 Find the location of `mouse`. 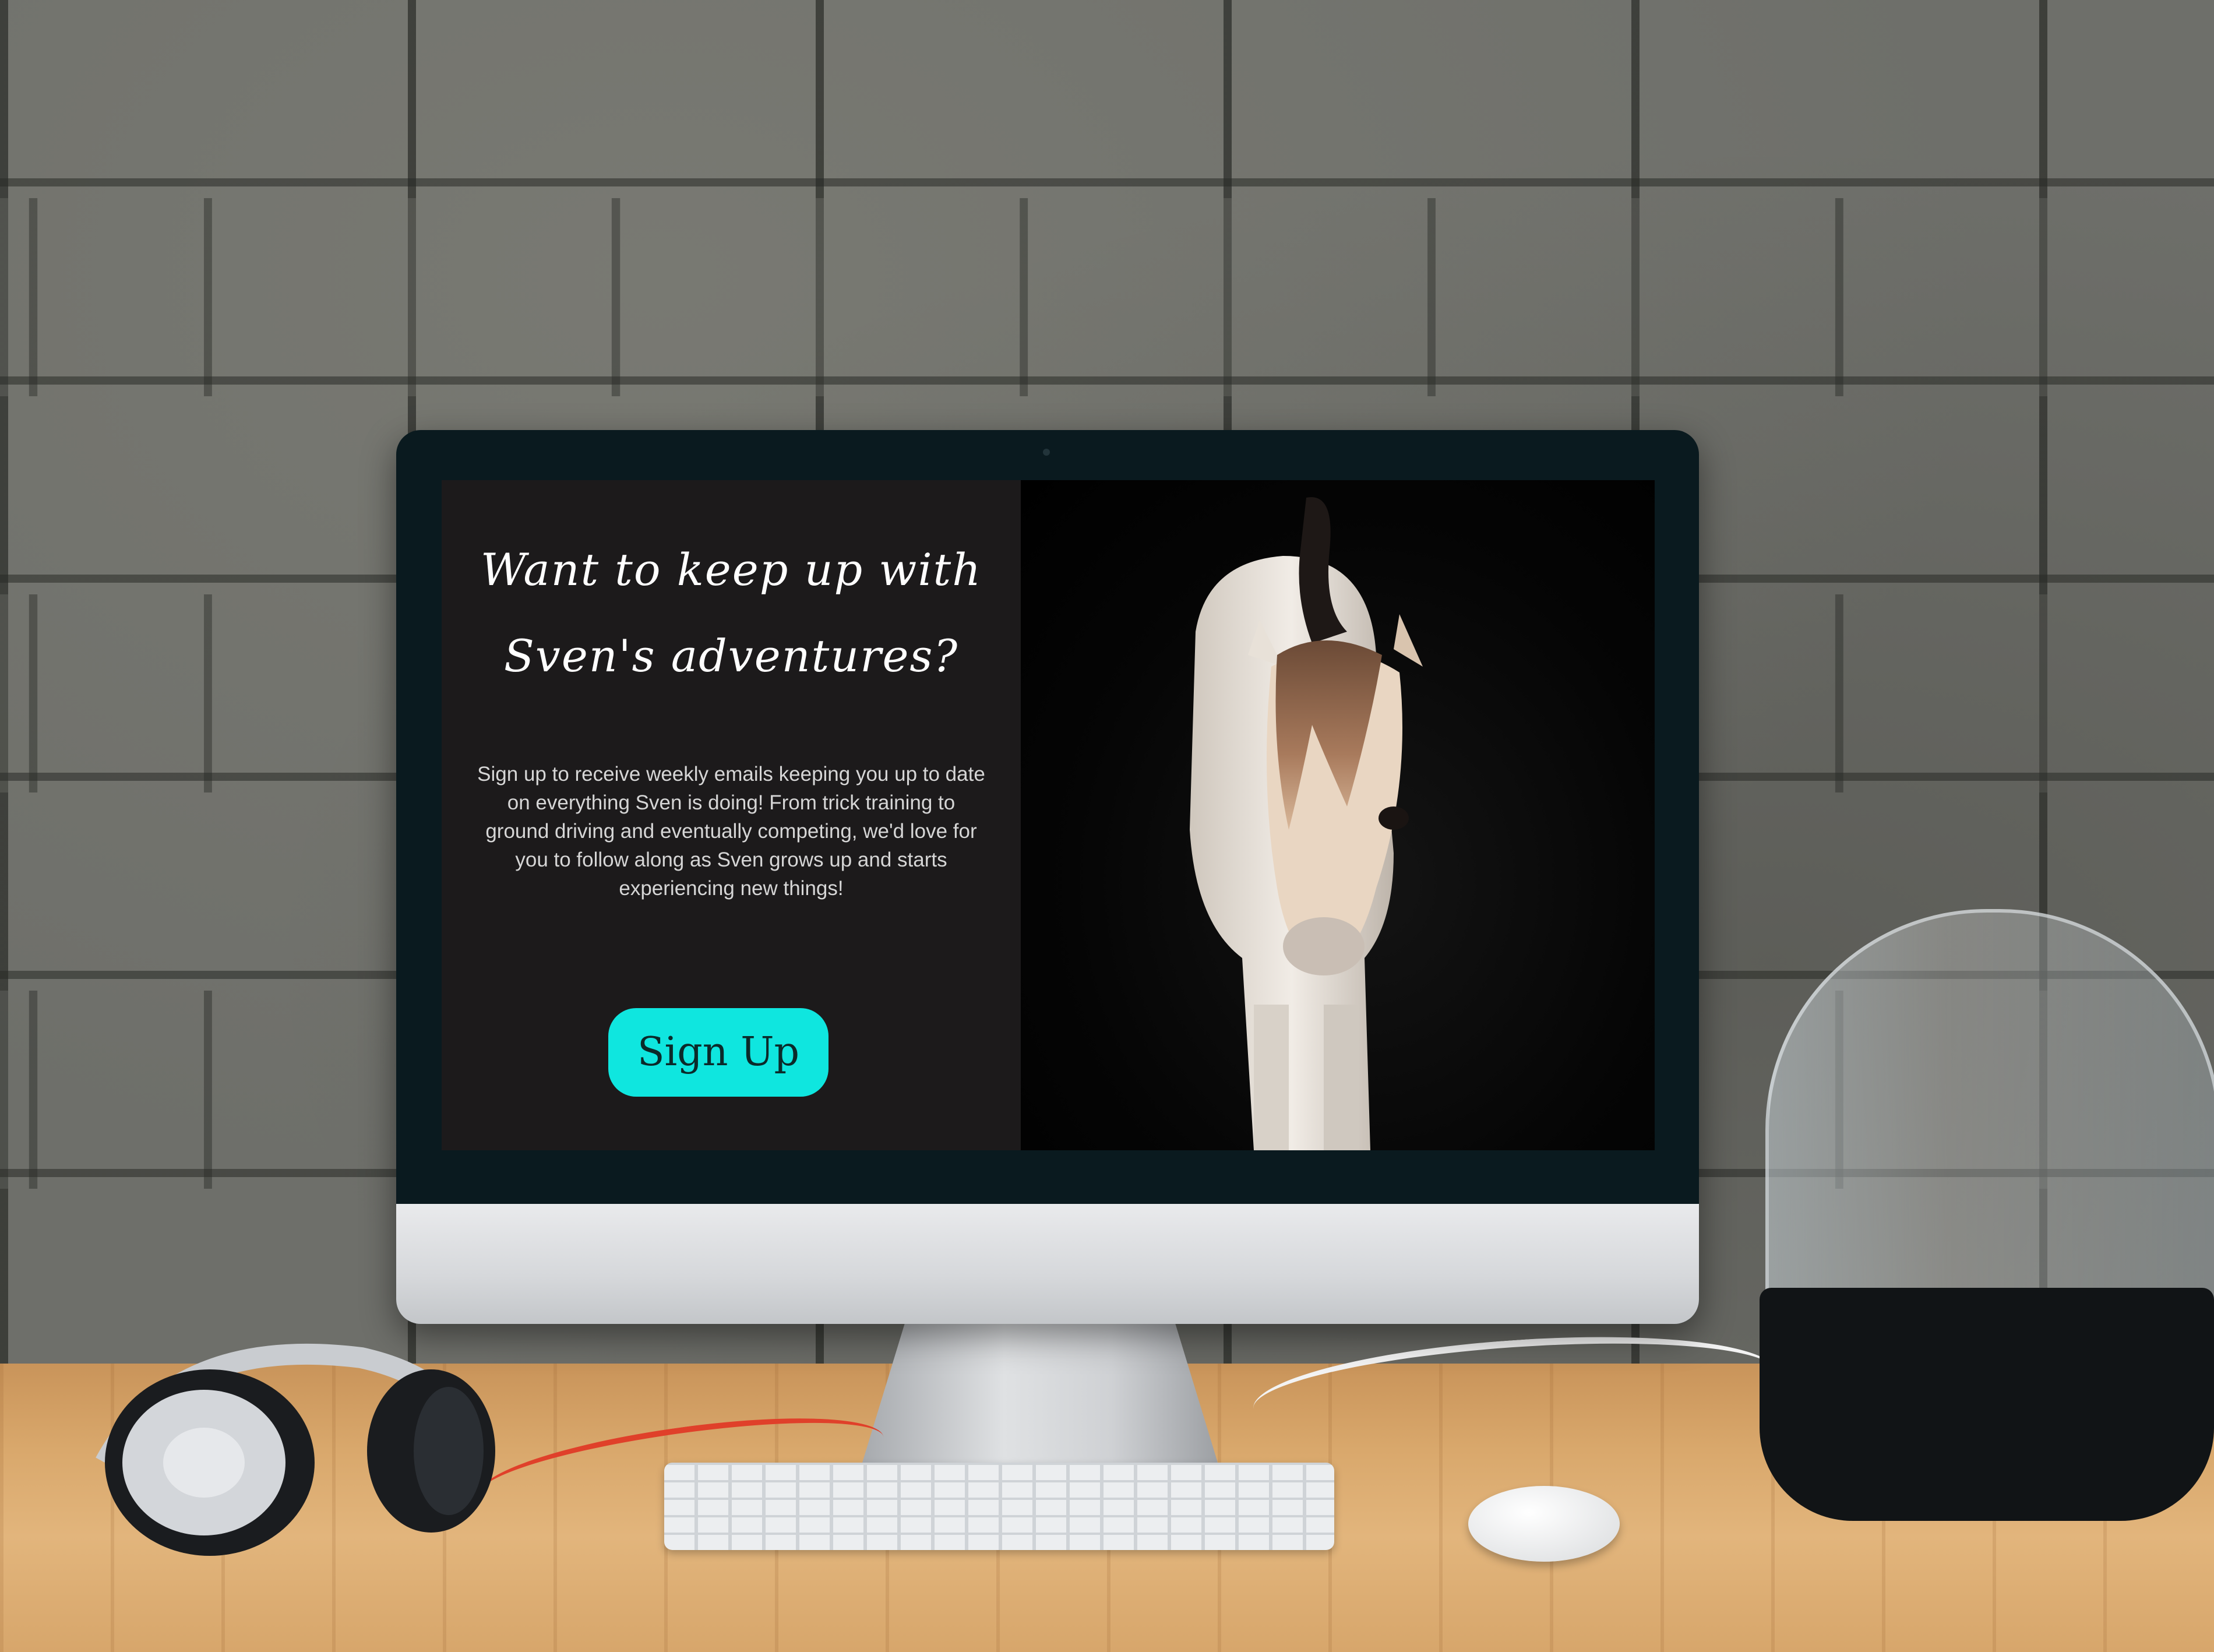

mouse is located at coordinates (1544, 1524).